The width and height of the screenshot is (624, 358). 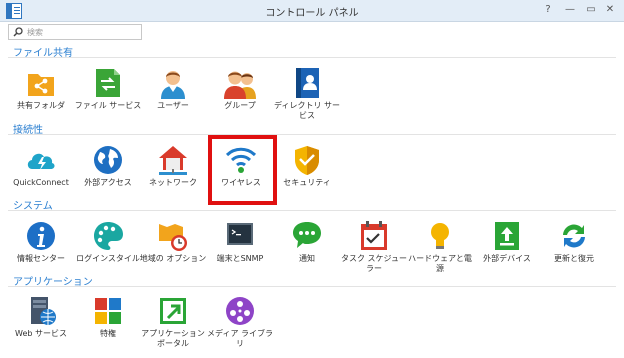 I want to click on item-terminal-snmp: 端末とSNMP, so click(x=240, y=252).